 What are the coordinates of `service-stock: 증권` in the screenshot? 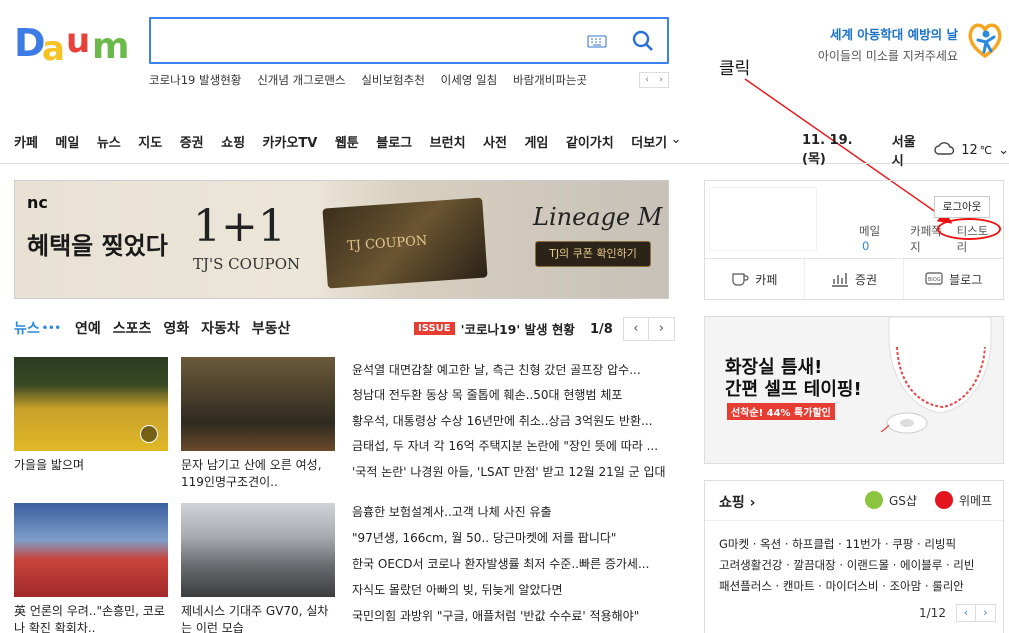 It's located at (855, 279).